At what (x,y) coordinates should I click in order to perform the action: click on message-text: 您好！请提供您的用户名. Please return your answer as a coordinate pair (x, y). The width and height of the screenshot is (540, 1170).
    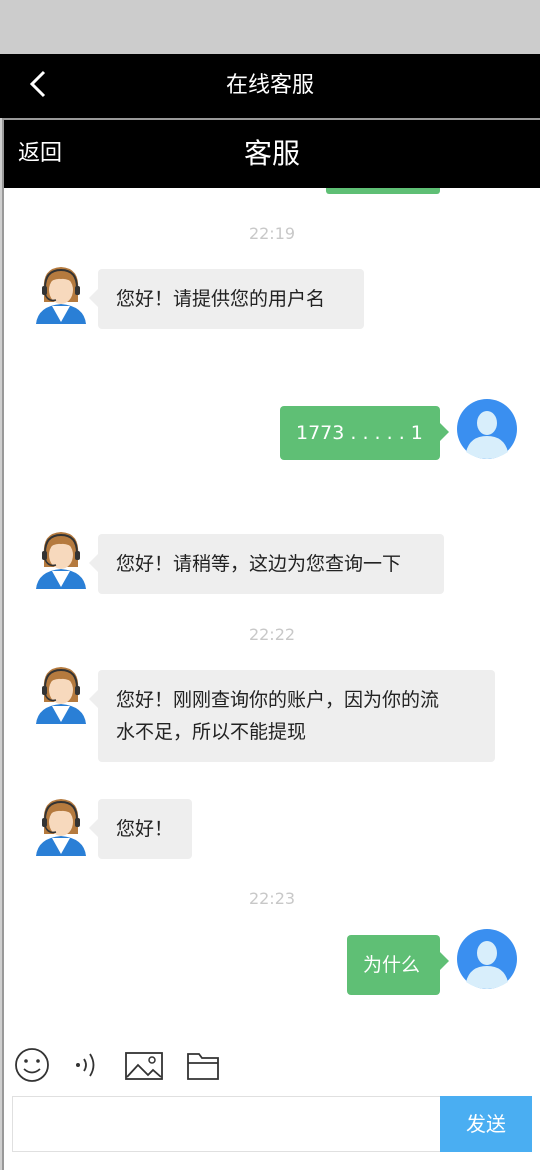
    Looking at the image, I should click on (221, 299).